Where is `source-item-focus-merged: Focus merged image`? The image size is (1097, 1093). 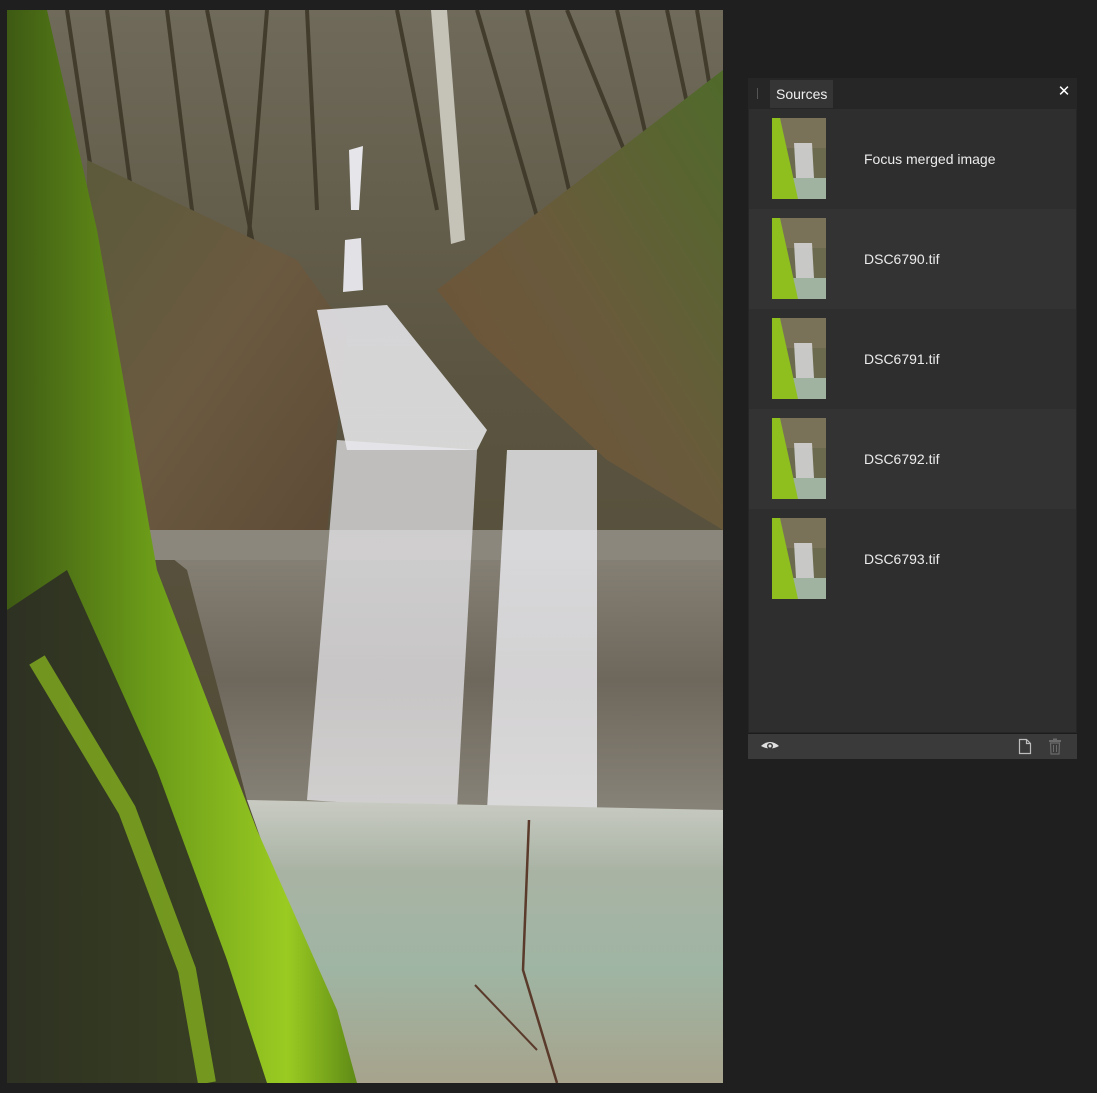
source-item-focus-merged: Focus merged image is located at coordinates (912, 159).